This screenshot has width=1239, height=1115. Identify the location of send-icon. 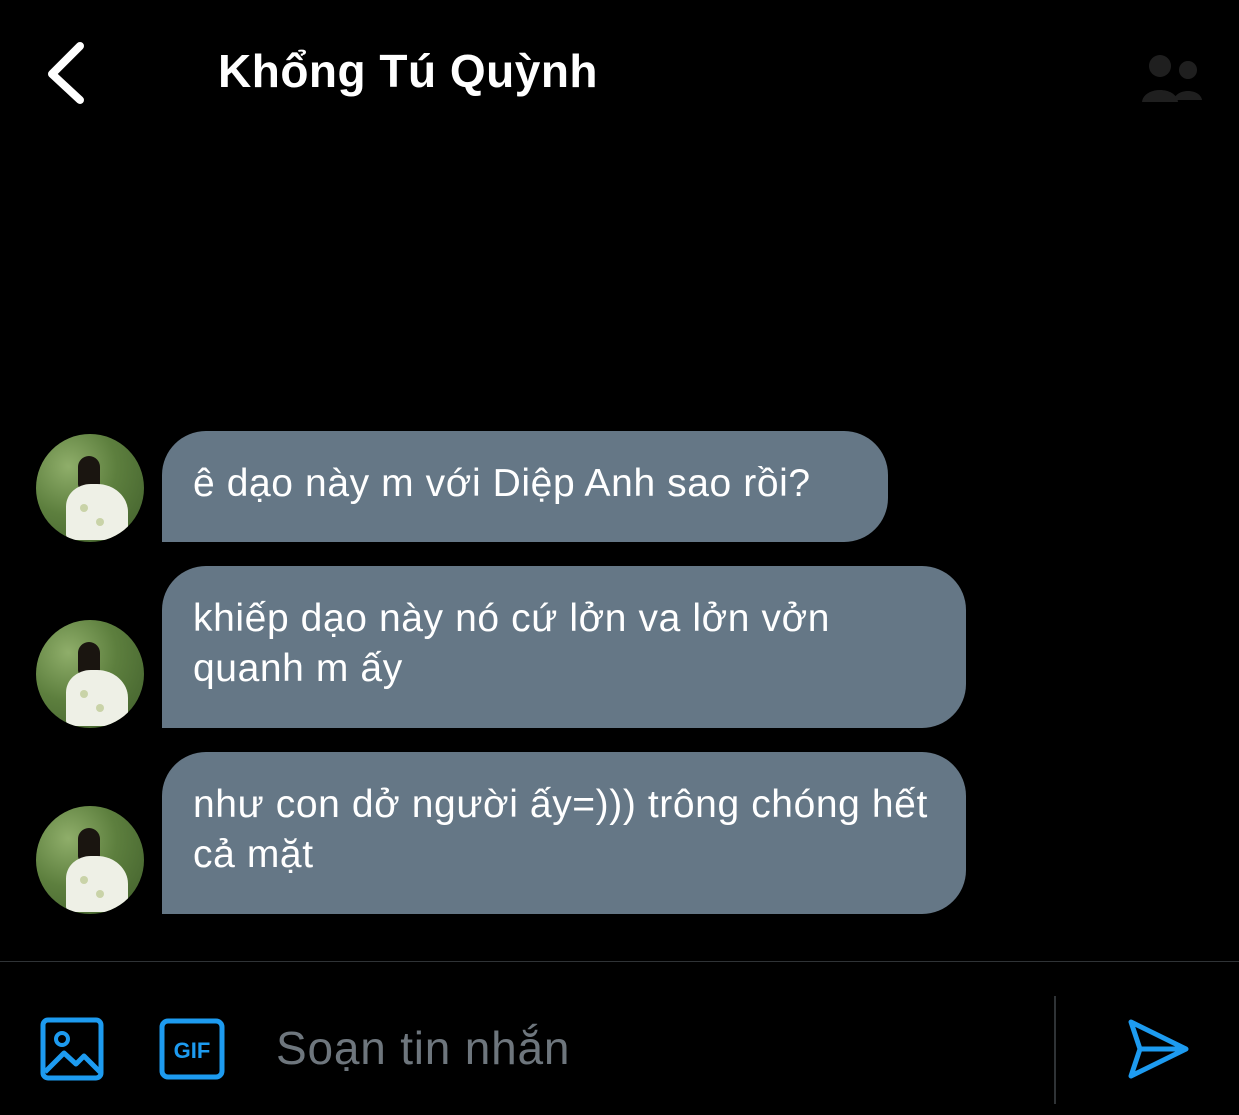
(1158, 1049).